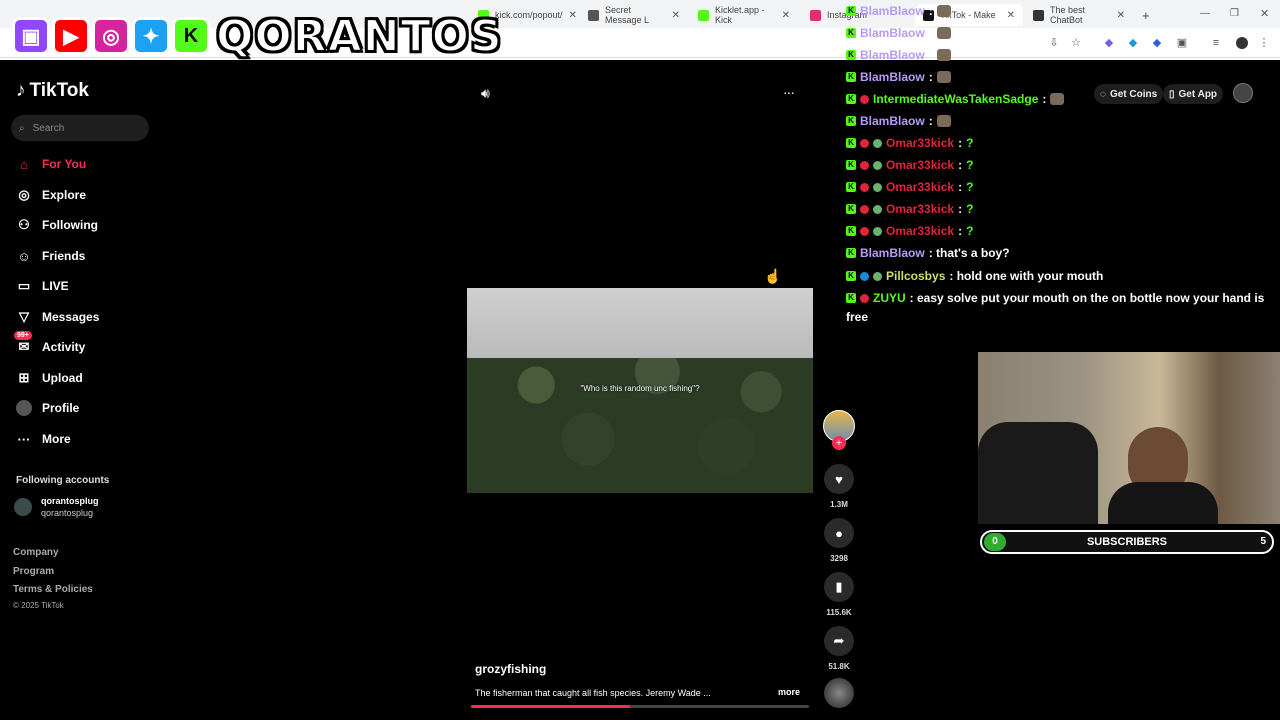 The image size is (1280, 720). I want to click on nav-explore: ◎ Explore, so click(51, 195).